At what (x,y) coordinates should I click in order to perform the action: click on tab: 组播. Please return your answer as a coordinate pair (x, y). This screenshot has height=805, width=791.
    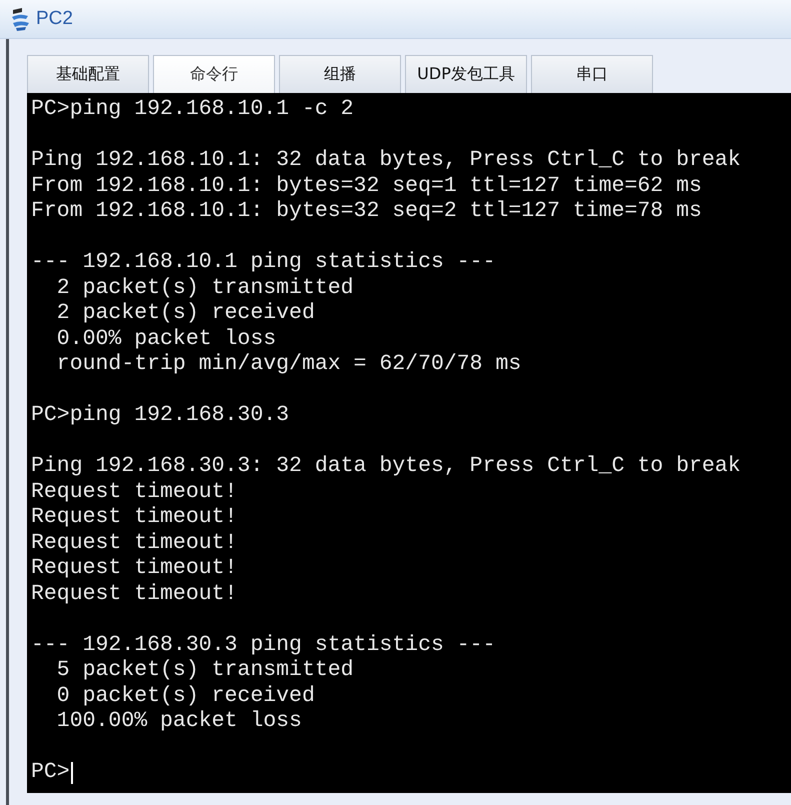
    Looking at the image, I should click on (340, 74).